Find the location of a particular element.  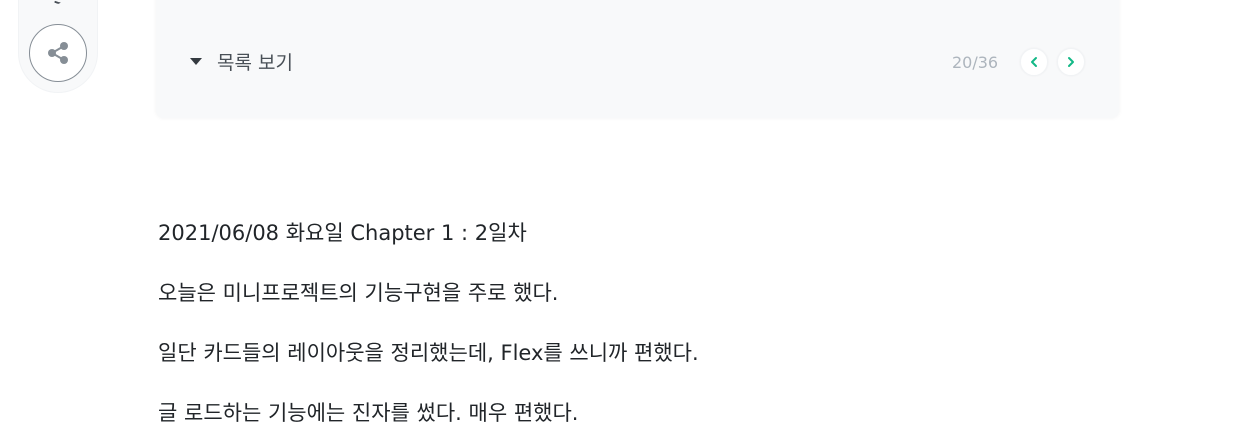

post-paragraph-date: 2021/06/08 화요일 Chapter 1 : 2일차 is located at coordinates (342, 233).